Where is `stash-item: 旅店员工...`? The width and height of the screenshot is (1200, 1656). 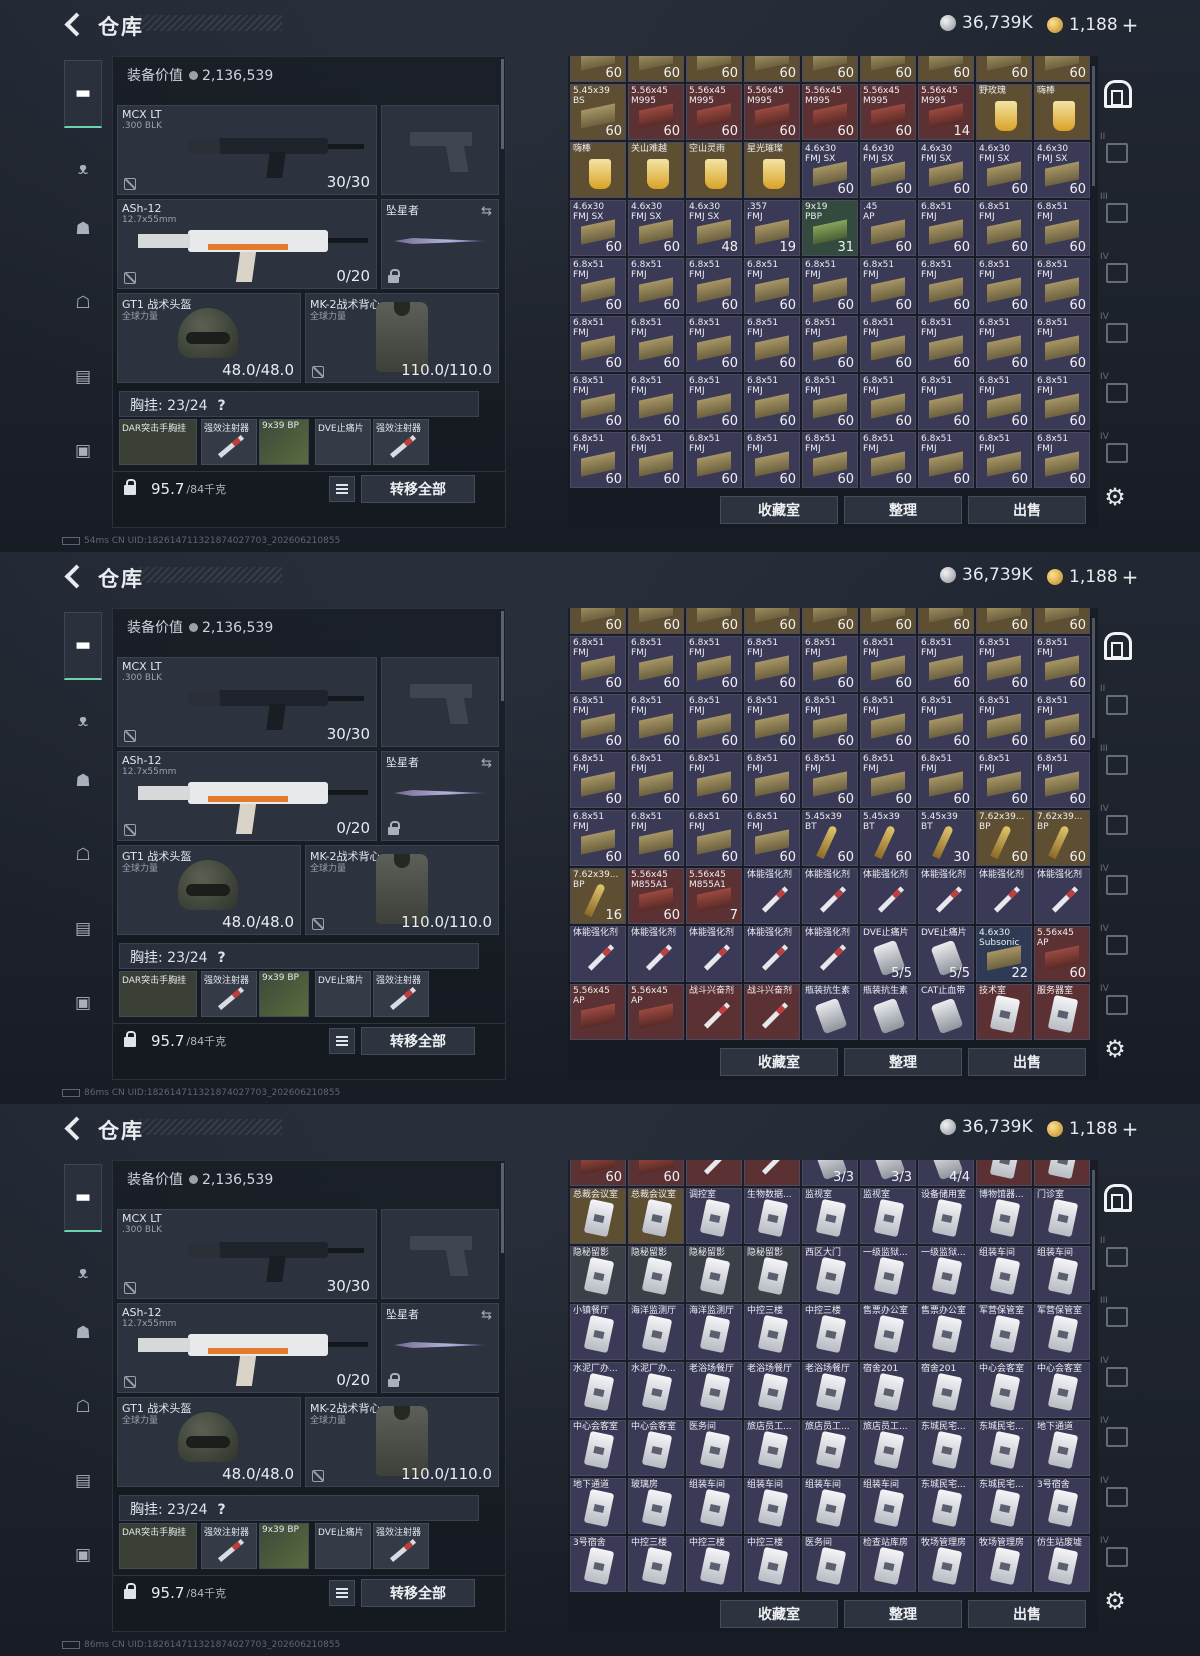
stash-item: 旅店员工... is located at coordinates (830, 1448).